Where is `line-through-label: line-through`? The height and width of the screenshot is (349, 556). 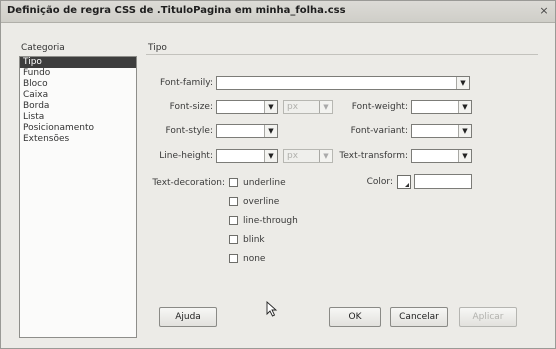
line-through-label: line-through is located at coordinates (270, 221).